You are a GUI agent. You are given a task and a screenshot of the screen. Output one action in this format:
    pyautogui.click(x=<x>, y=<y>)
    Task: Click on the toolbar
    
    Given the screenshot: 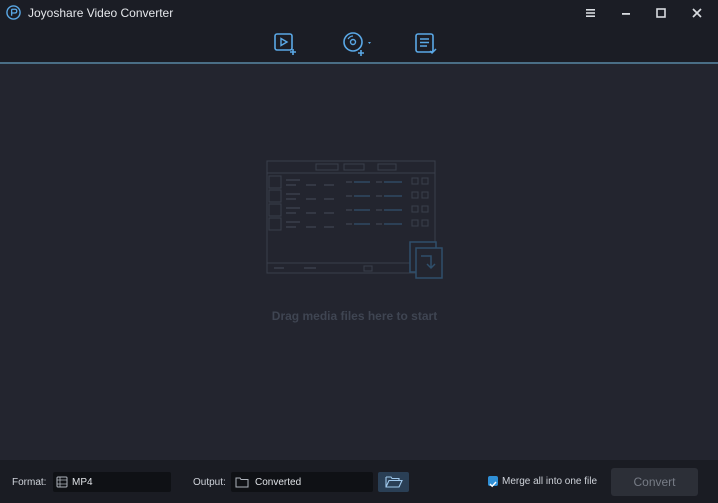 What is the action you would take?
    pyautogui.click(x=359, y=44)
    